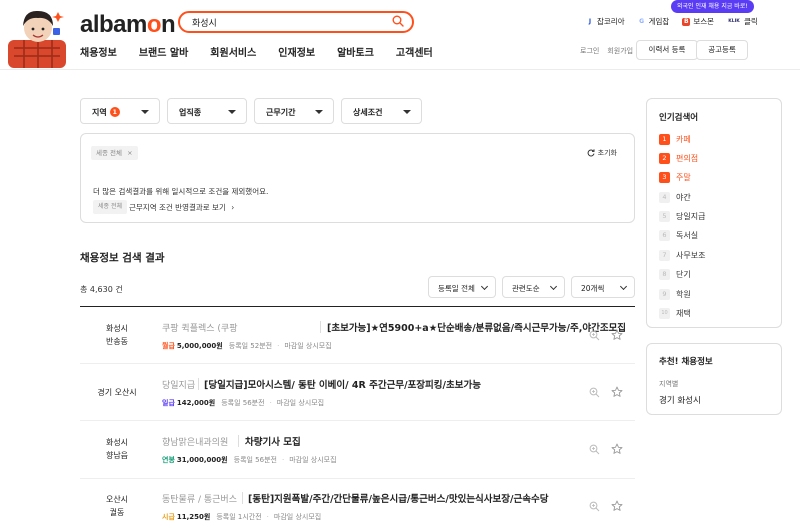 Image resolution: width=800 pixels, height=532 pixels. I want to click on nav-jobs: 채용정보, so click(98, 51).